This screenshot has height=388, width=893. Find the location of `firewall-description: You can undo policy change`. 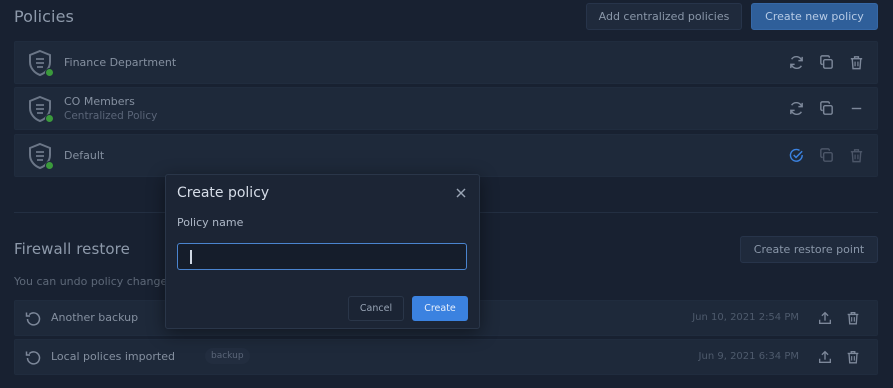

firewall-description: You can undo policy change is located at coordinates (91, 281).